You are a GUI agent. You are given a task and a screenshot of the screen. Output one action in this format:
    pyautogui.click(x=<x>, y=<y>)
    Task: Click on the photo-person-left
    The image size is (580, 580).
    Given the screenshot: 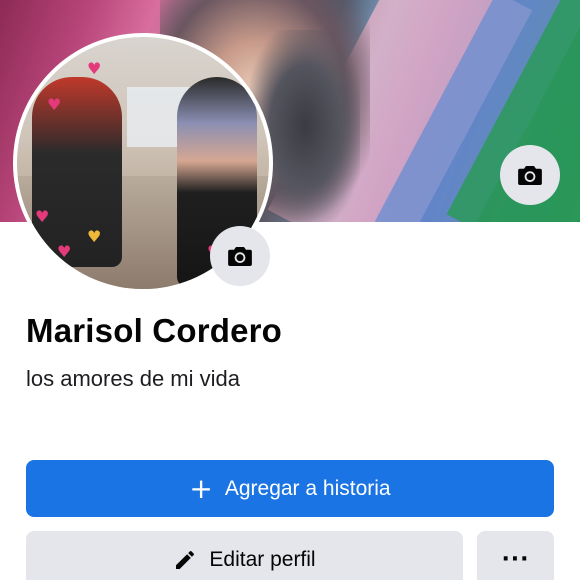 What is the action you would take?
    pyautogui.click(x=77, y=172)
    